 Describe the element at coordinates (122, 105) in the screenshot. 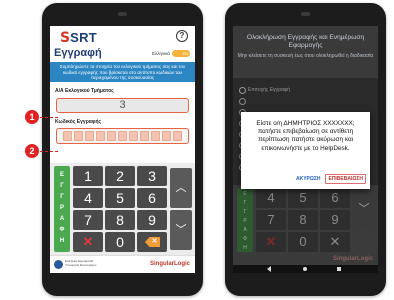

I see `department-input: 3` at that location.